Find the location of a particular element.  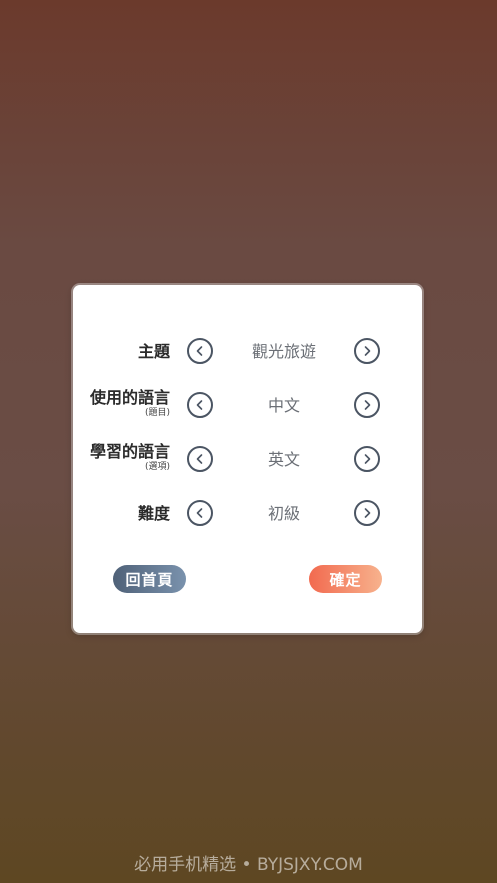

learning-language-next-button is located at coordinates (367, 459).